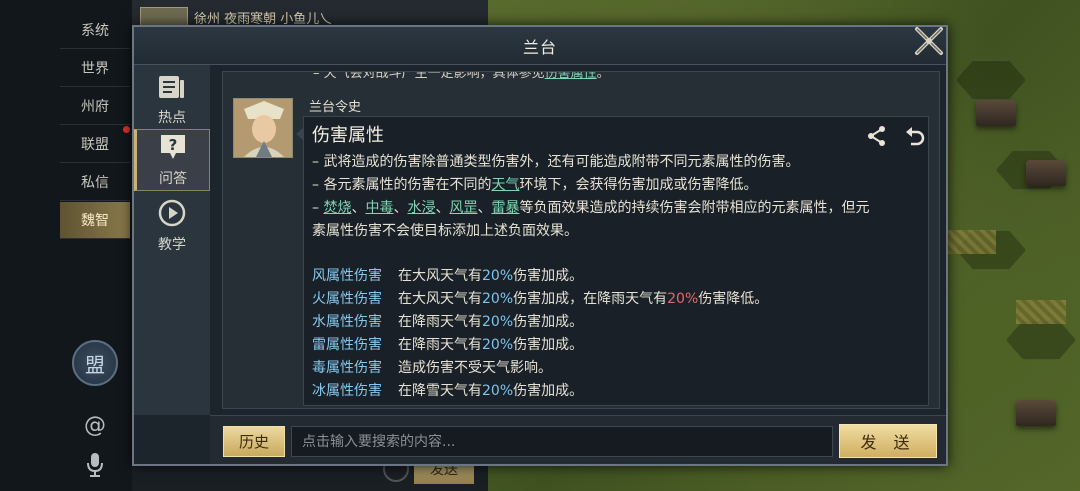 The image size is (1080, 491). What do you see at coordinates (445, 231) in the screenshot?
I see `content-line-4: 素属性伤害不会使目标添加上述负面效果。` at bounding box center [445, 231].